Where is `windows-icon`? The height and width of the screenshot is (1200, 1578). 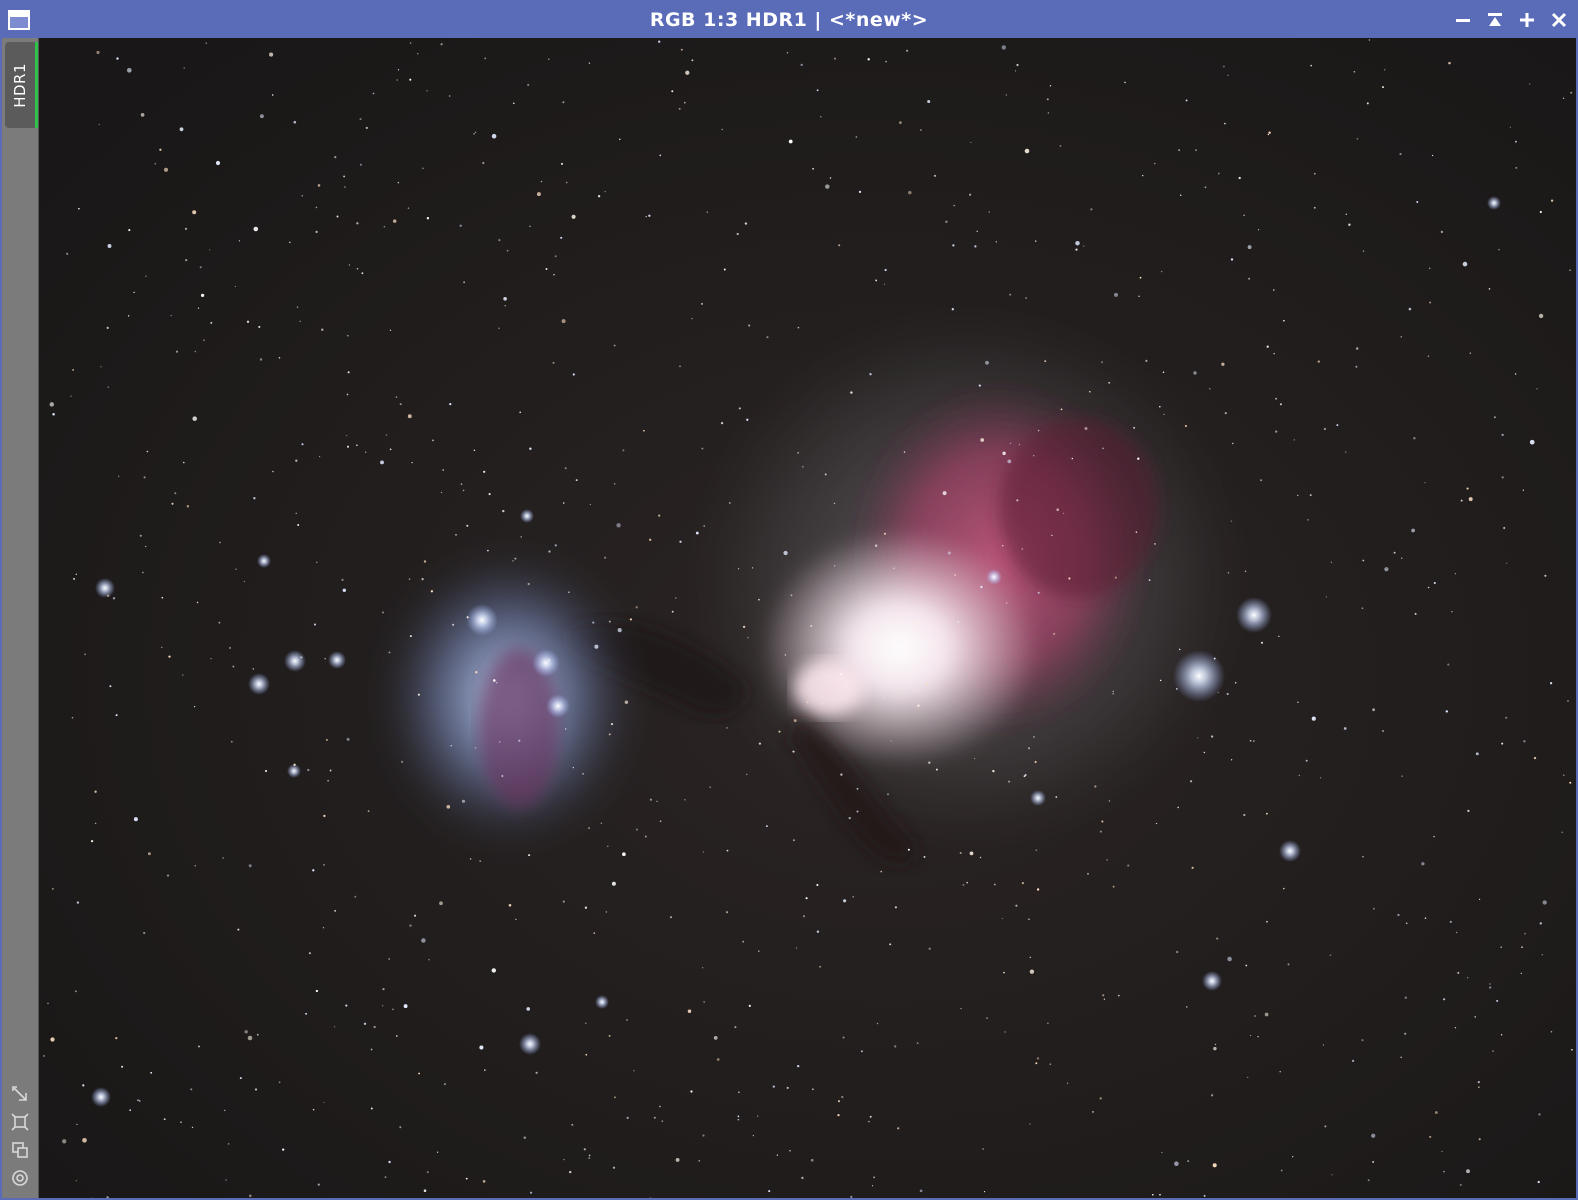 windows-icon is located at coordinates (20, 1150).